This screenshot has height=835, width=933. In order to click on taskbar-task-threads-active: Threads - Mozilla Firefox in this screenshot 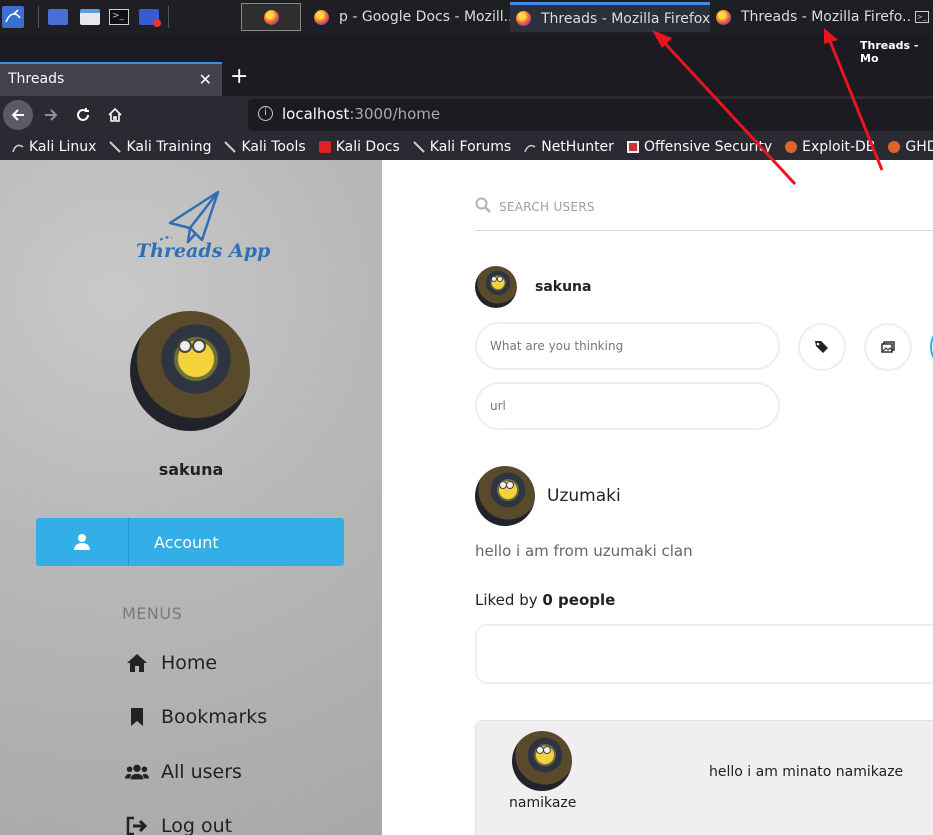, I will do `click(610, 17)`.